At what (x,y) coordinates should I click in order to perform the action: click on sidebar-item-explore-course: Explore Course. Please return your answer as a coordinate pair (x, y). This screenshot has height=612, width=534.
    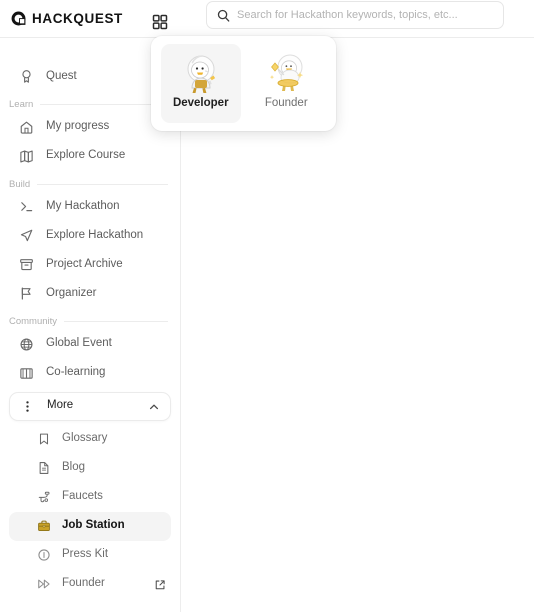
    Looking at the image, I should click on (90, 156).